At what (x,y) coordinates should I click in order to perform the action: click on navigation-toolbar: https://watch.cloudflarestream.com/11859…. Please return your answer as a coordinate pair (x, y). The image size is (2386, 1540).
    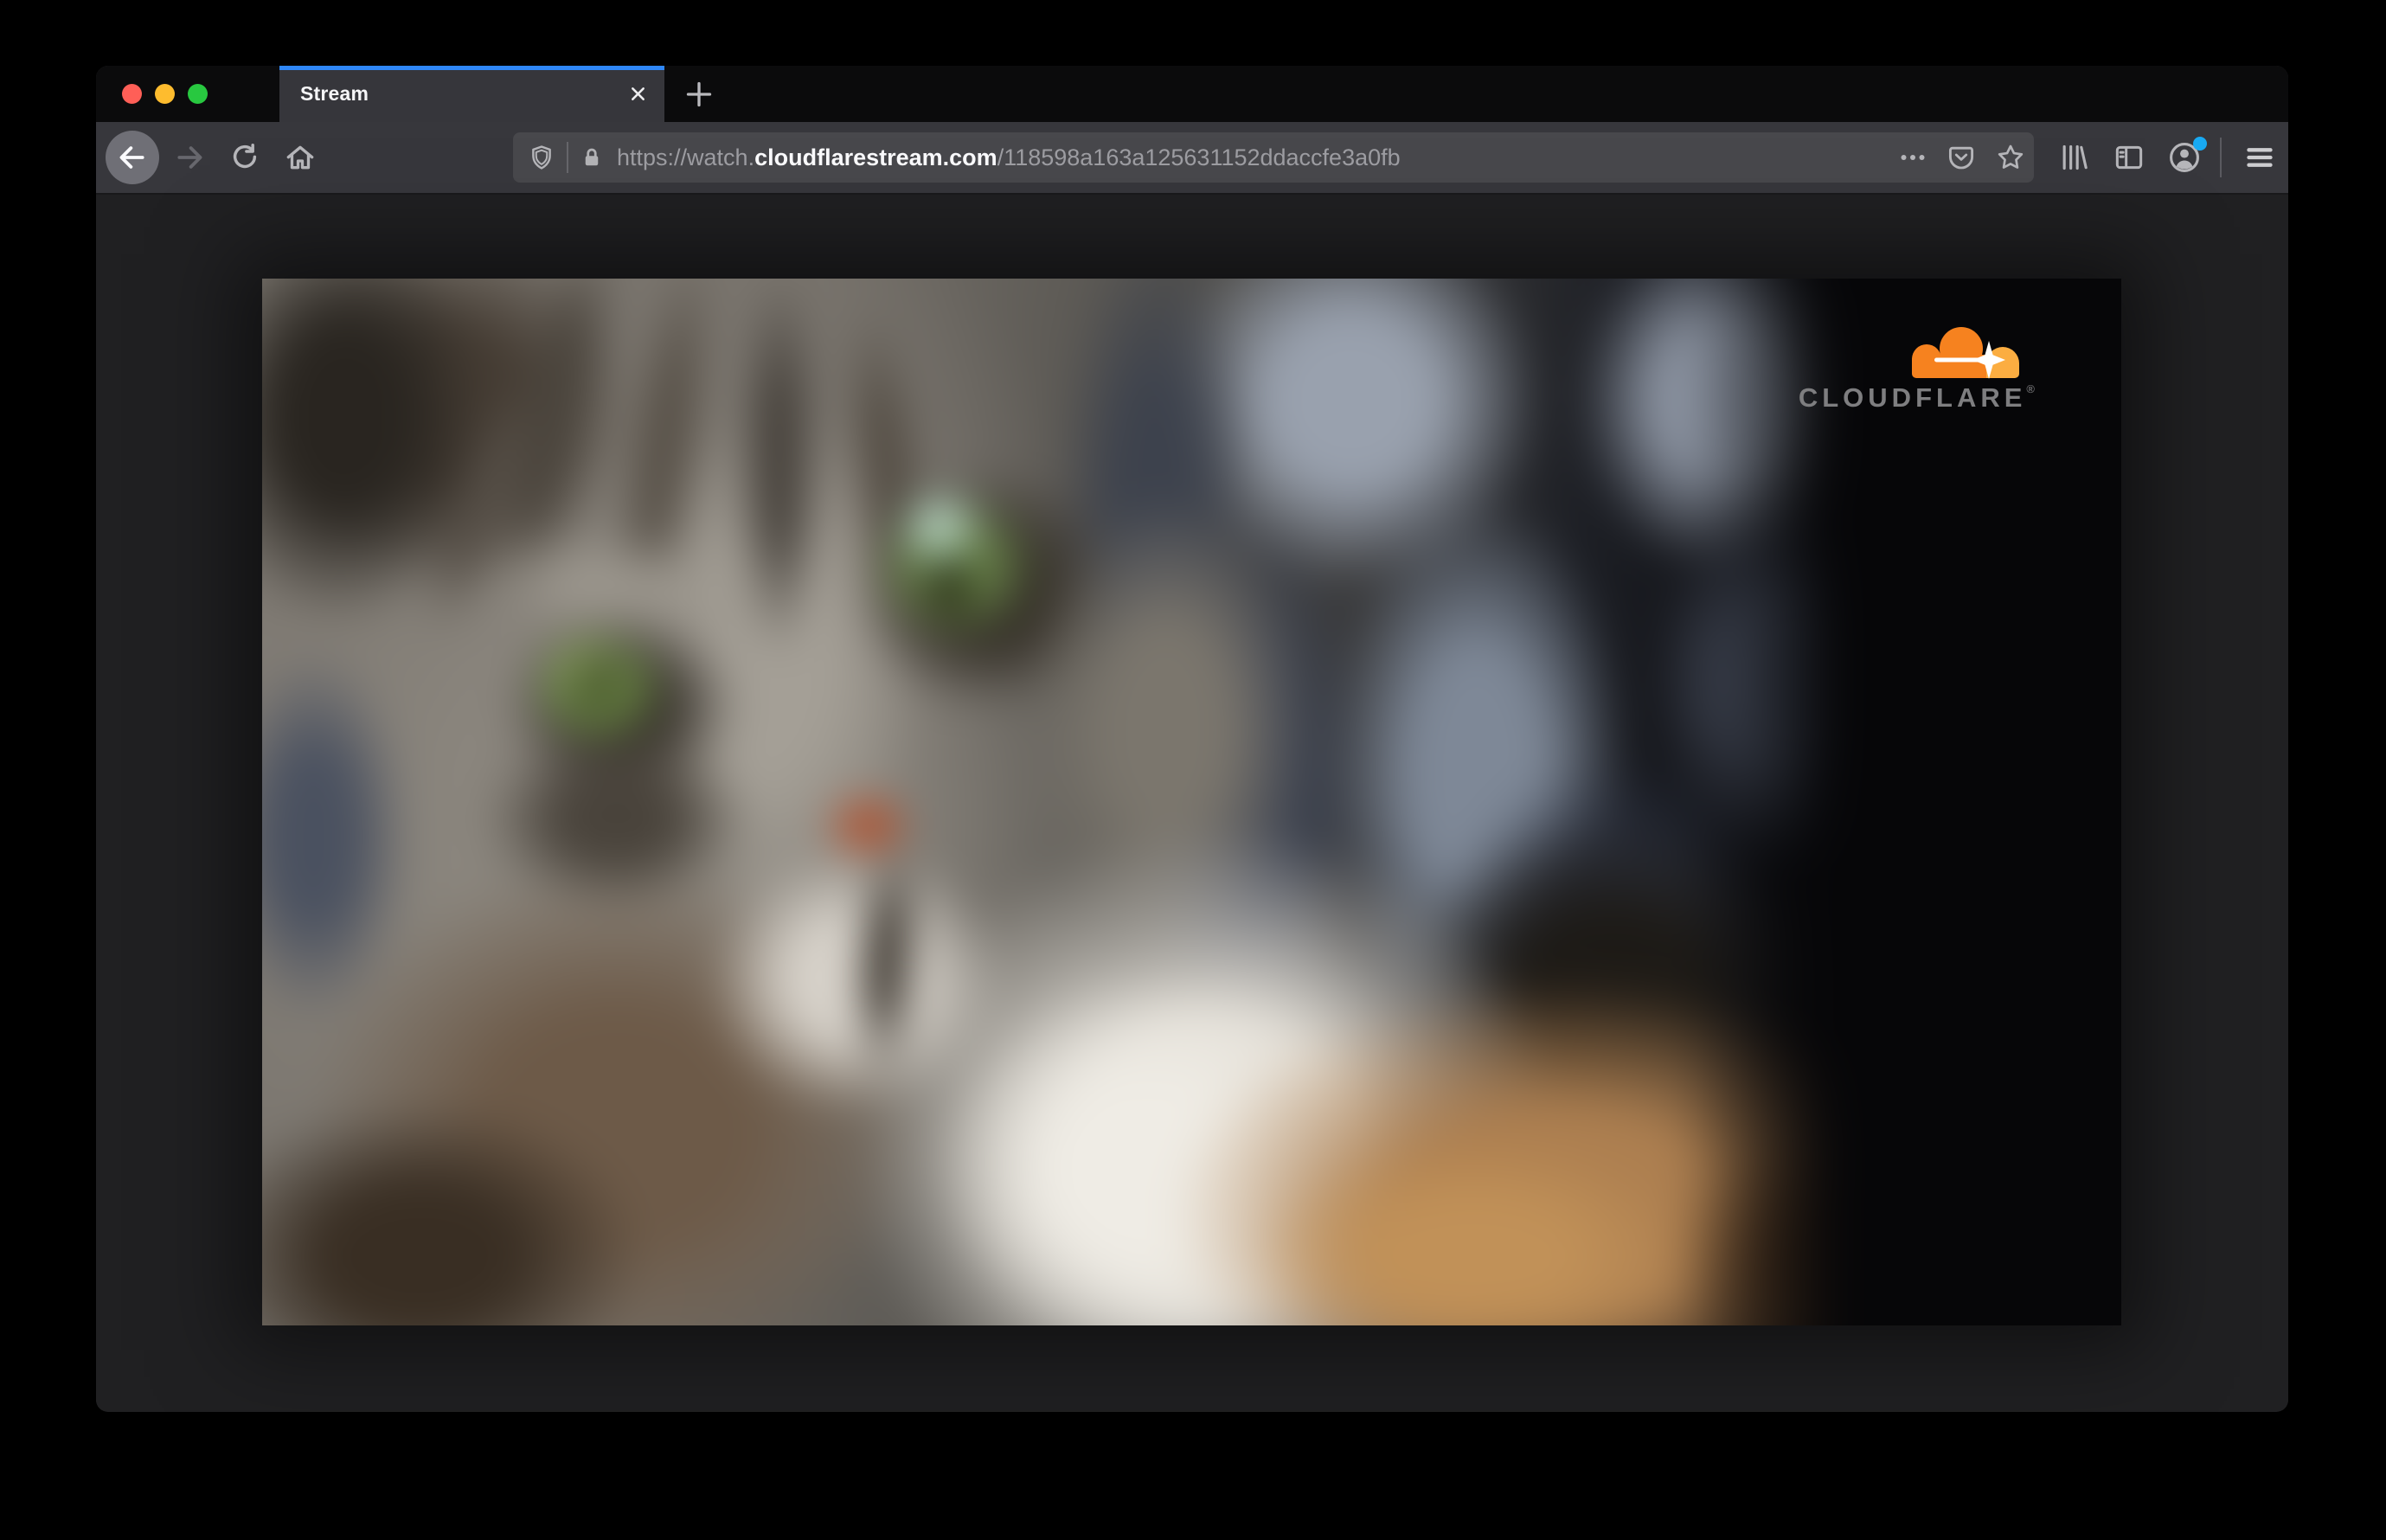
    Looking at the image, I should click on (1192, 158).